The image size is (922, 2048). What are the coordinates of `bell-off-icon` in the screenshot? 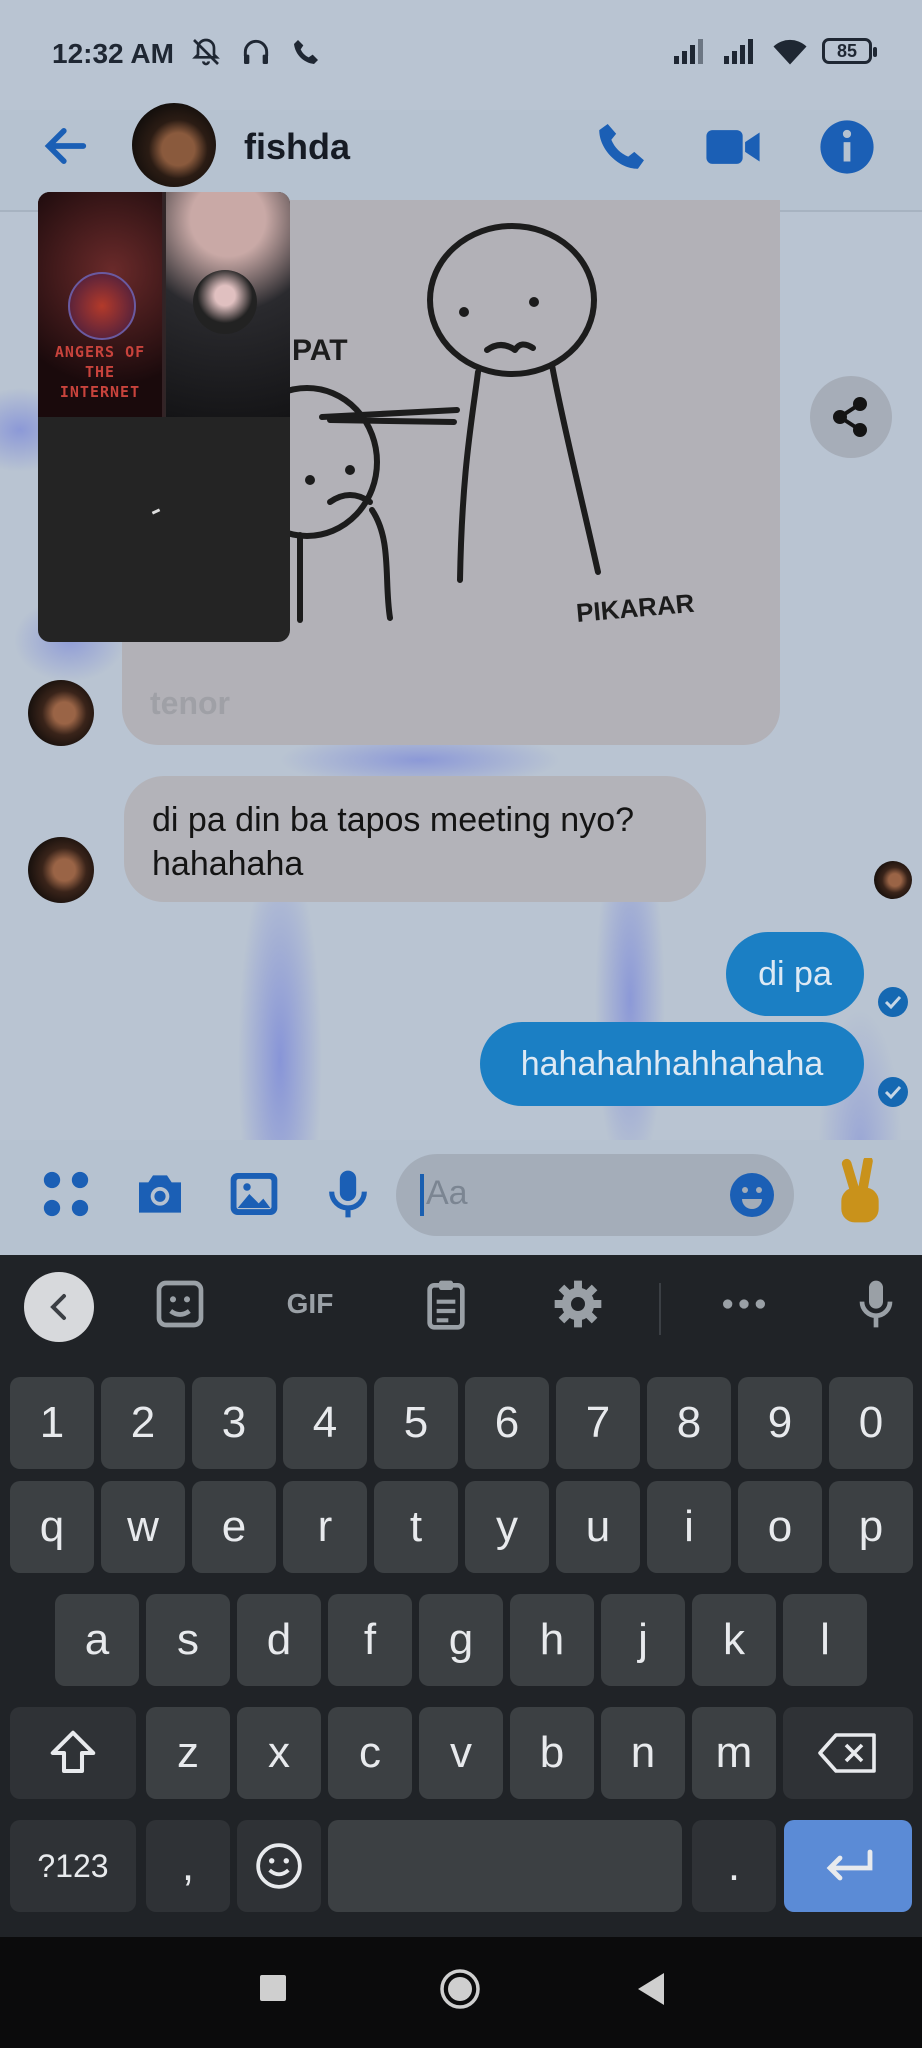 It's located at (206, 52).